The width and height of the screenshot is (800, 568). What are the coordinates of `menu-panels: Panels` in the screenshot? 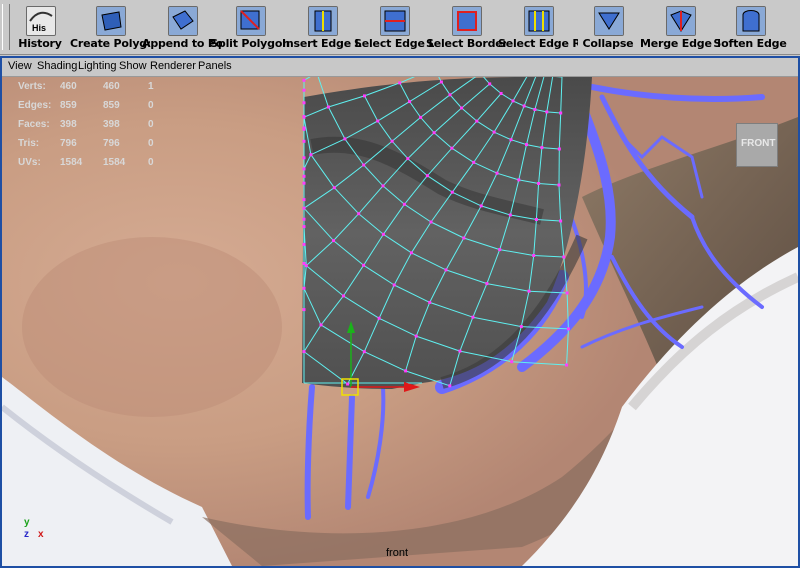 It's located at (215, 66).